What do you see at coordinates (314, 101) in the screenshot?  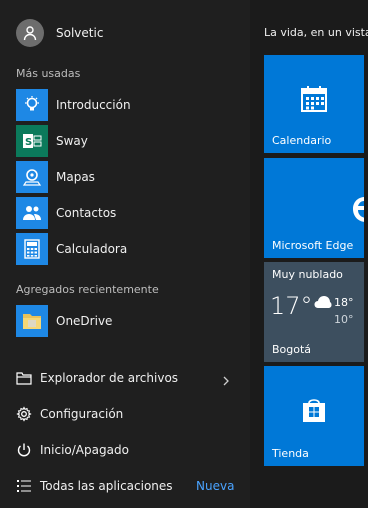 I see `calendar-icon` at bounding box center [314, 101].